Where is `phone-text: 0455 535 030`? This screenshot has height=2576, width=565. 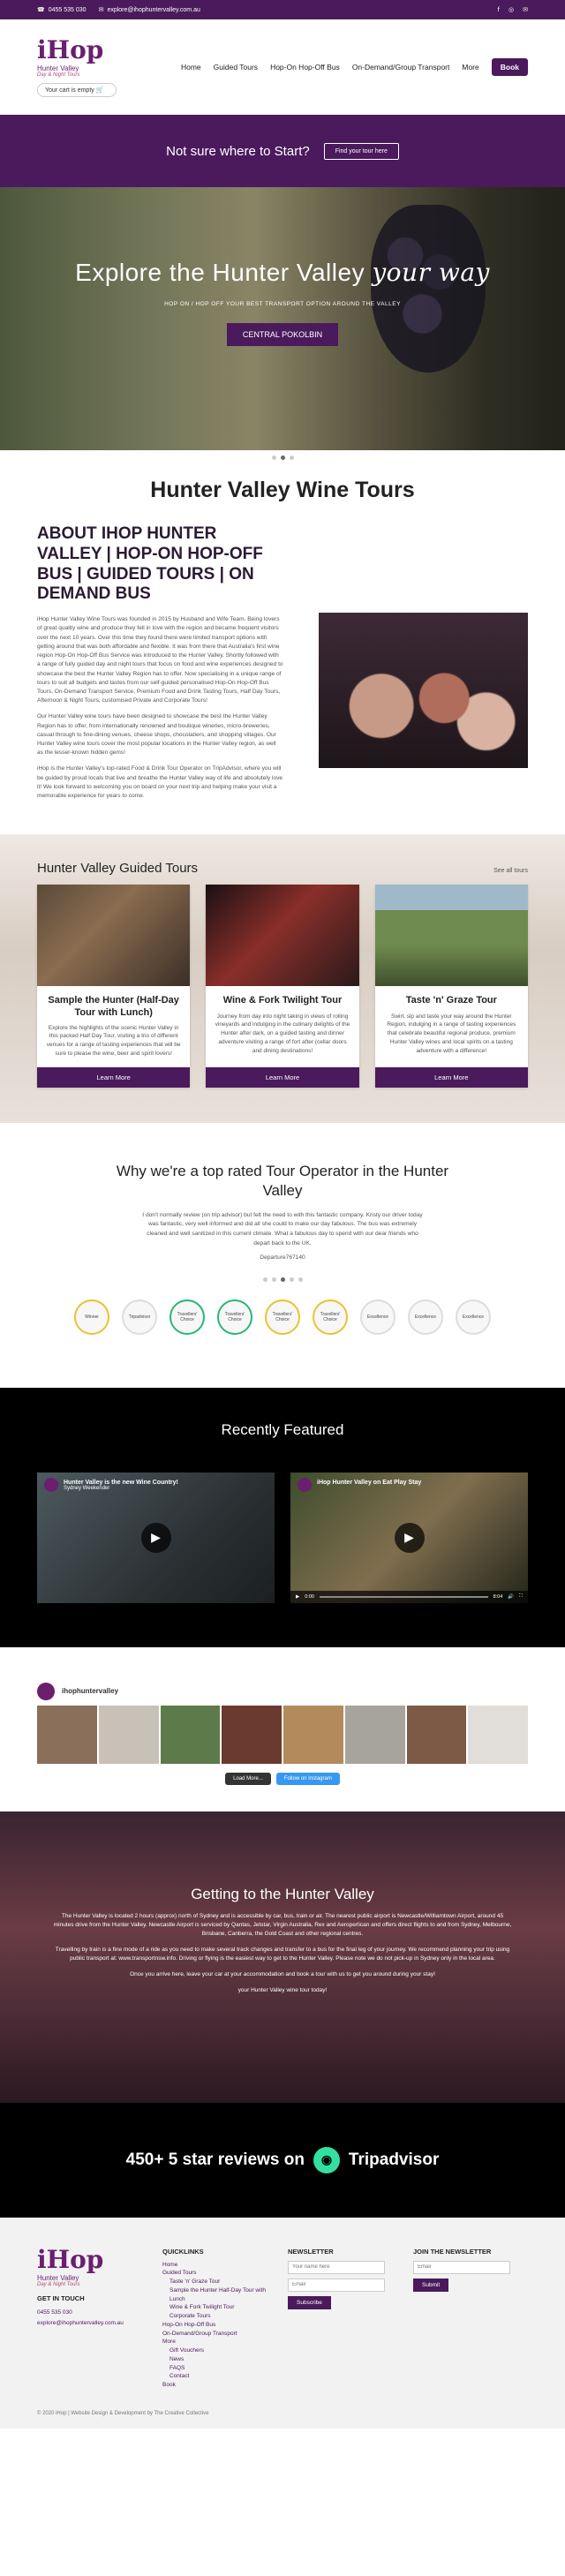 phone-text: 0455 535 030 is located at coordinates (67, 10).